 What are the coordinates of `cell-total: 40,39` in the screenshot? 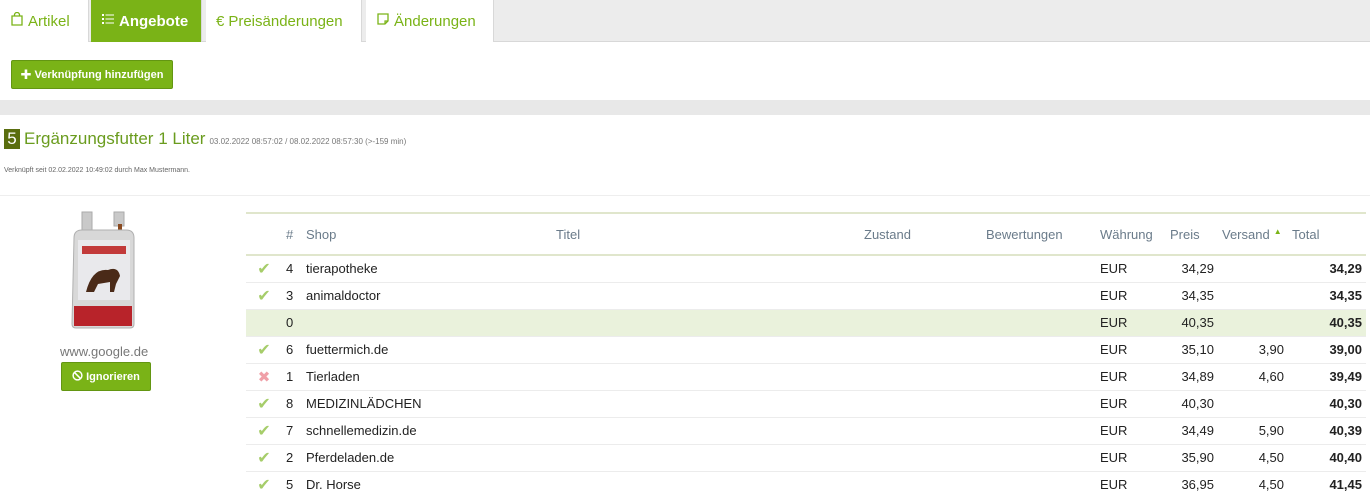 It's located at (1327, 431).